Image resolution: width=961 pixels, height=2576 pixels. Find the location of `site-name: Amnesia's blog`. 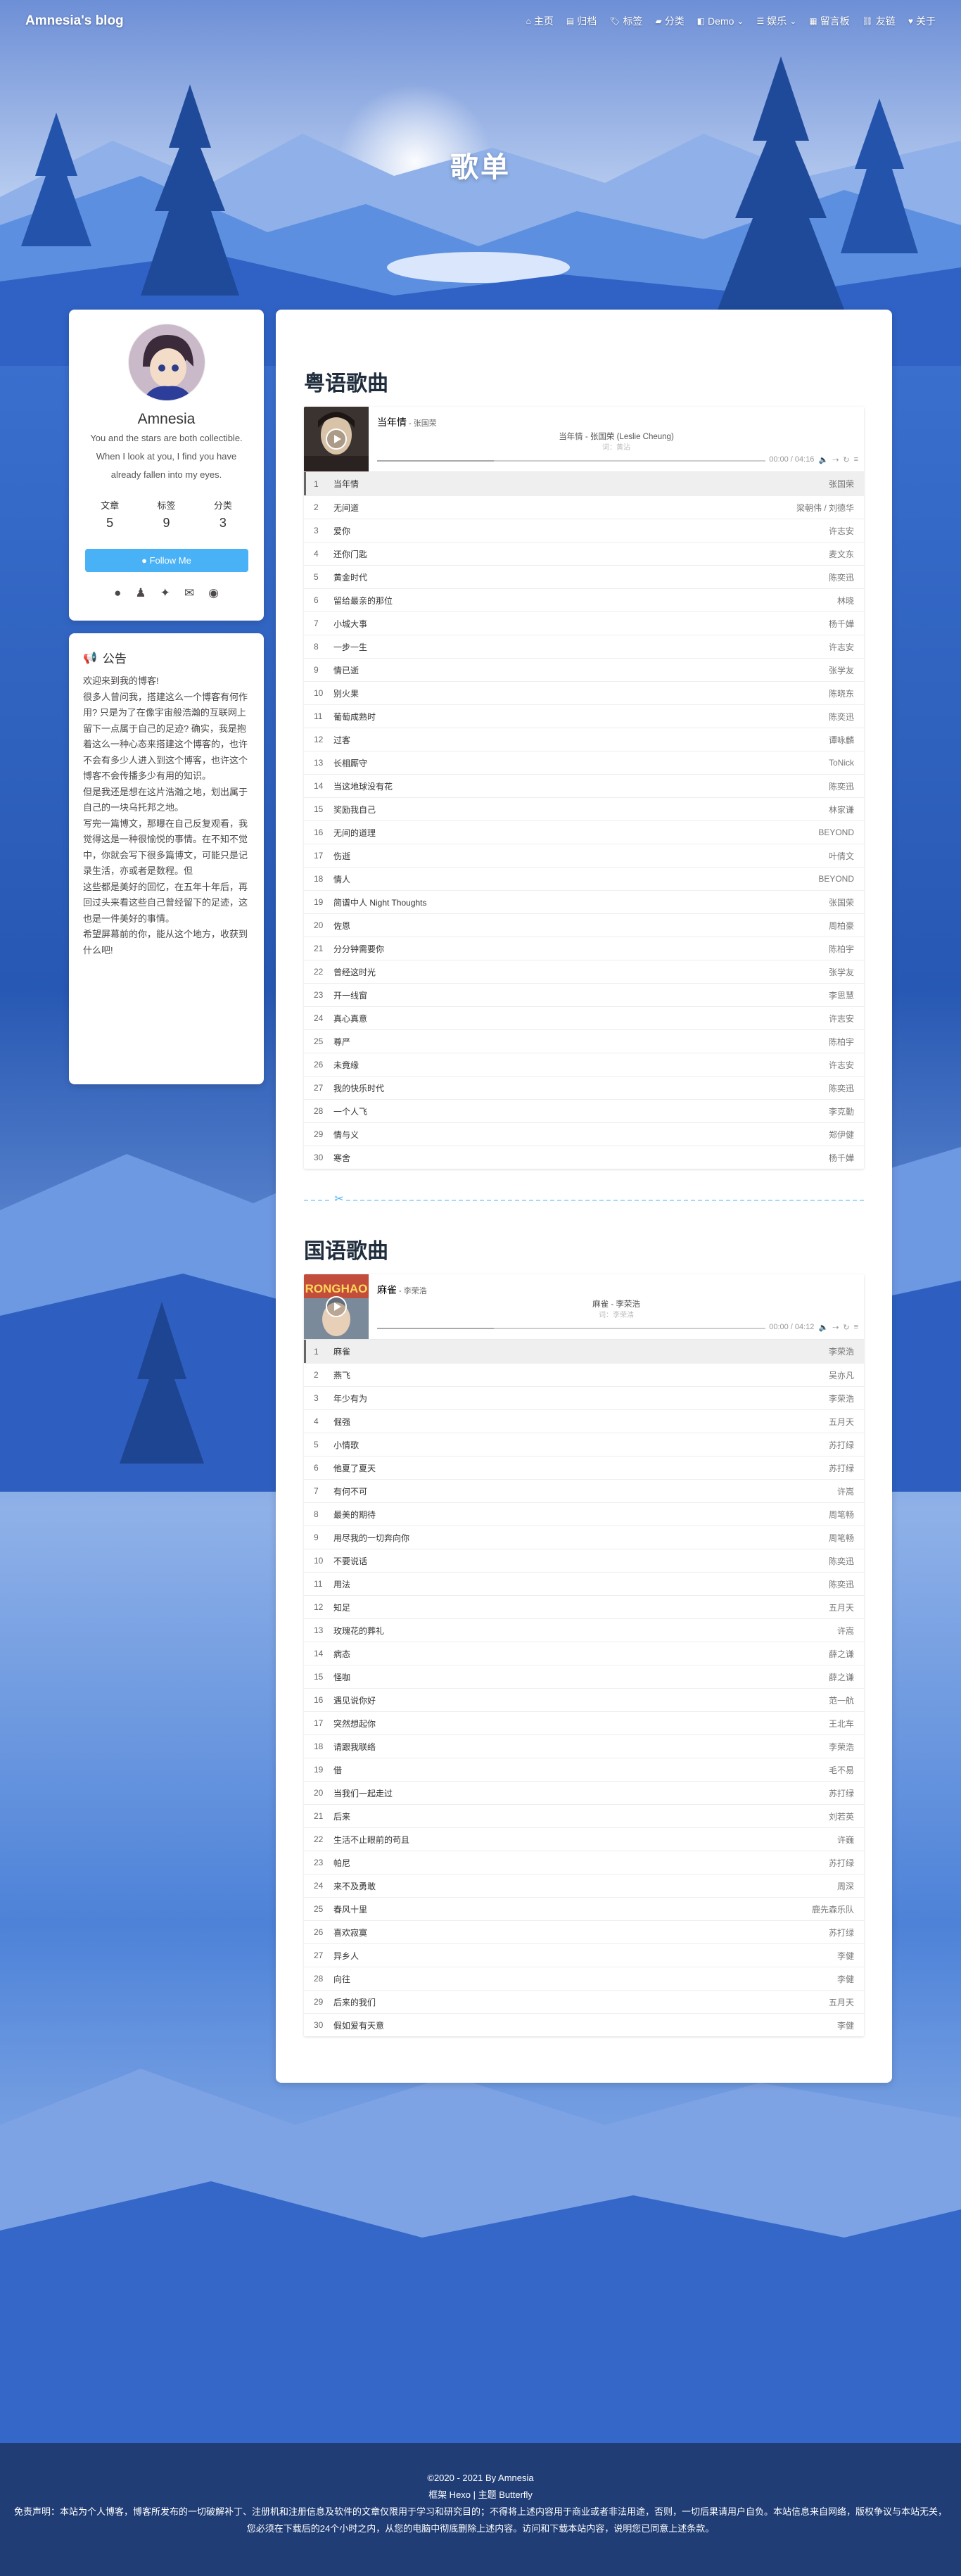

site-name: Amnesia's blog is located at coordinates (74, 21).